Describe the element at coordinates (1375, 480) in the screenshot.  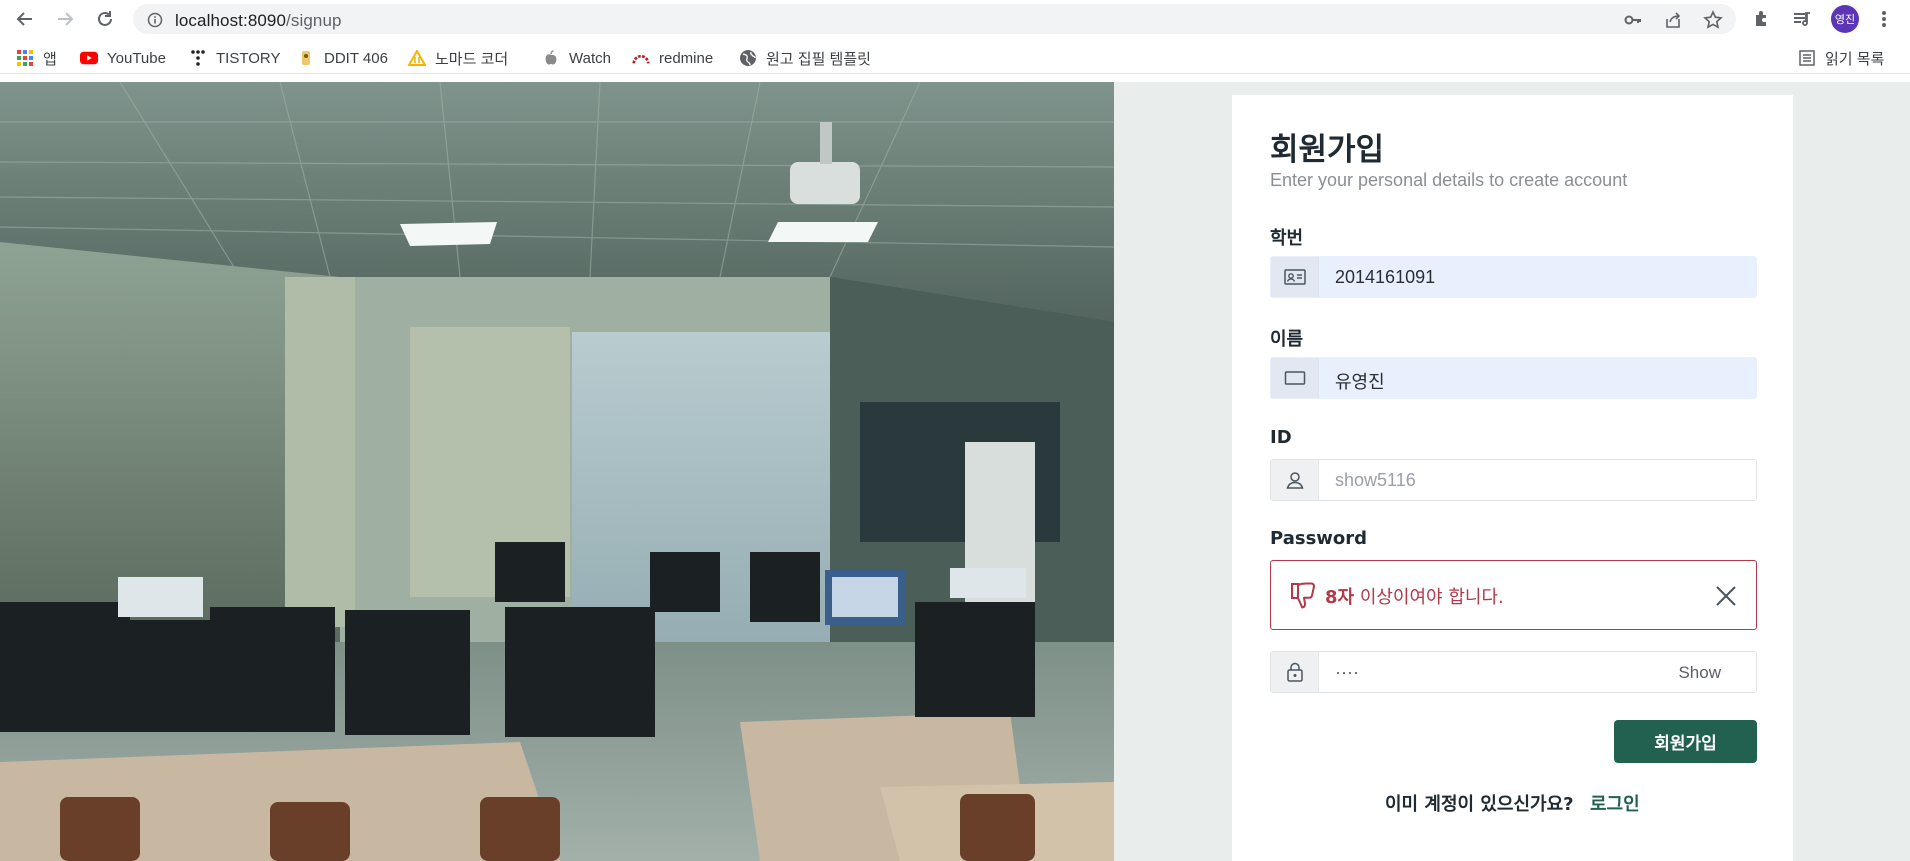
I see `user-id-placeholder: show5116` at that location.